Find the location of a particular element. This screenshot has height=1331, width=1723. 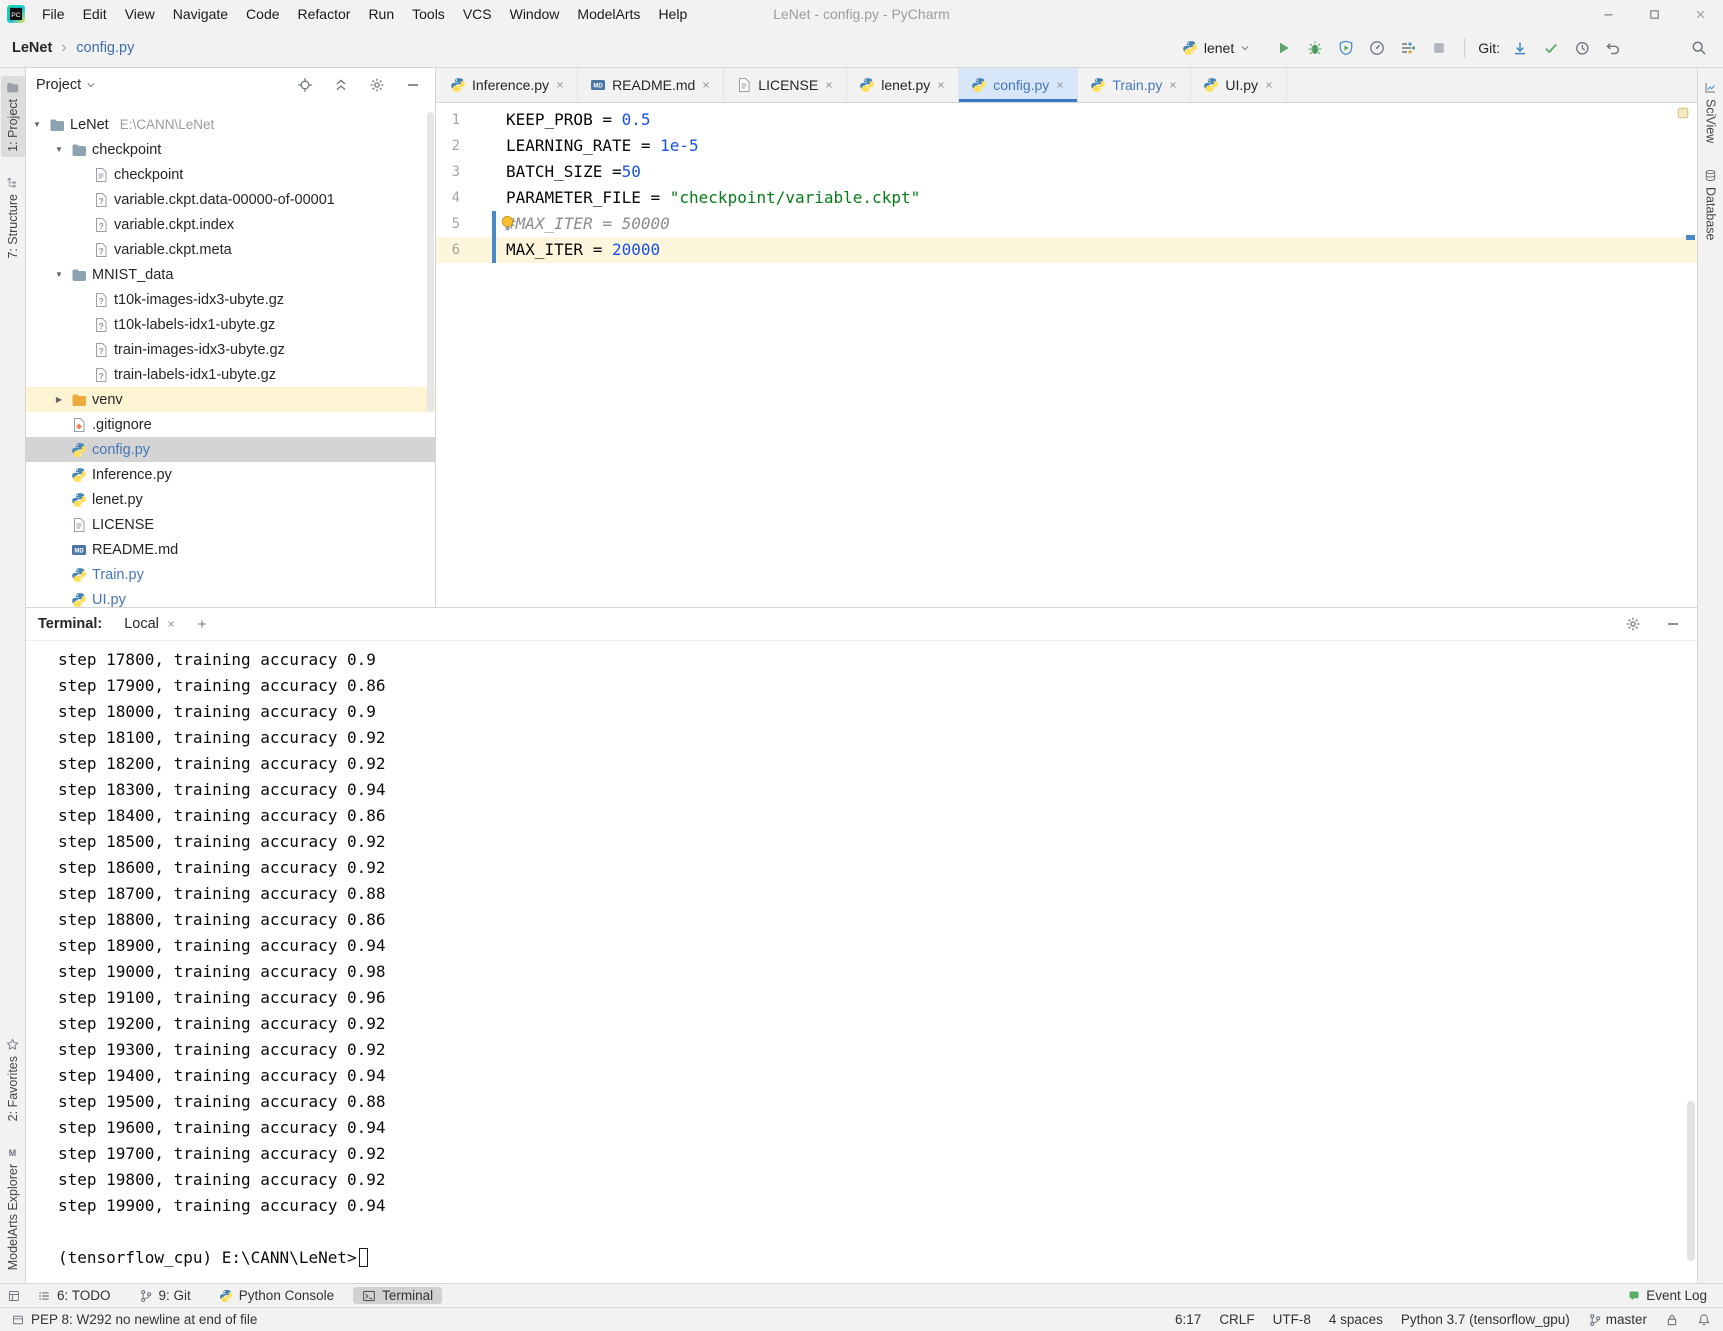

git-update-button is located at coordinates (1520, 48).